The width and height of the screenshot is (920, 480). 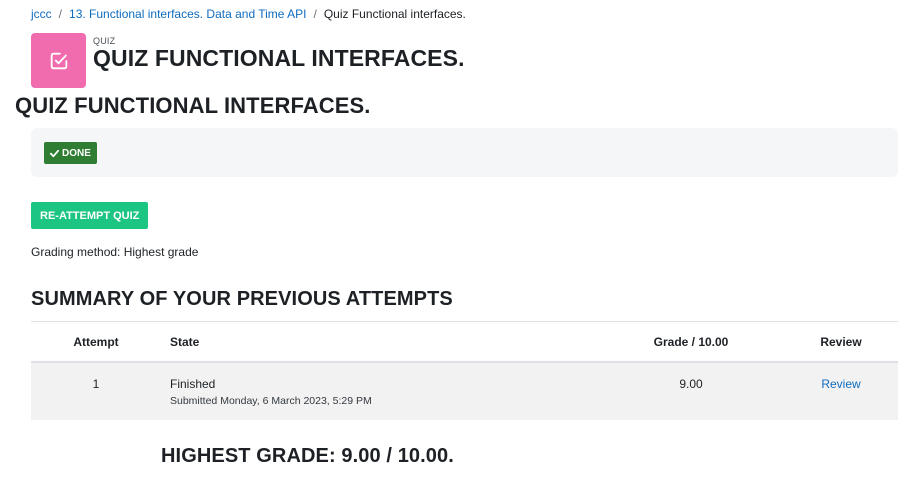 What do you see at coordinates (279, 58) in the screenshot?
I see `page-title: QUIZ FUNCTIONAL INTERFACES.` at bounding box center [279, 58].